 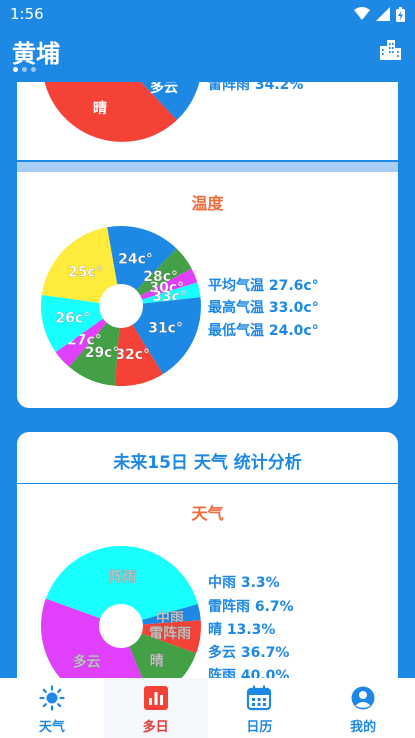 I want to click on weather-summary-card: 多云 晴 雷阵雨 34.2%, so click(x=207, y=121).